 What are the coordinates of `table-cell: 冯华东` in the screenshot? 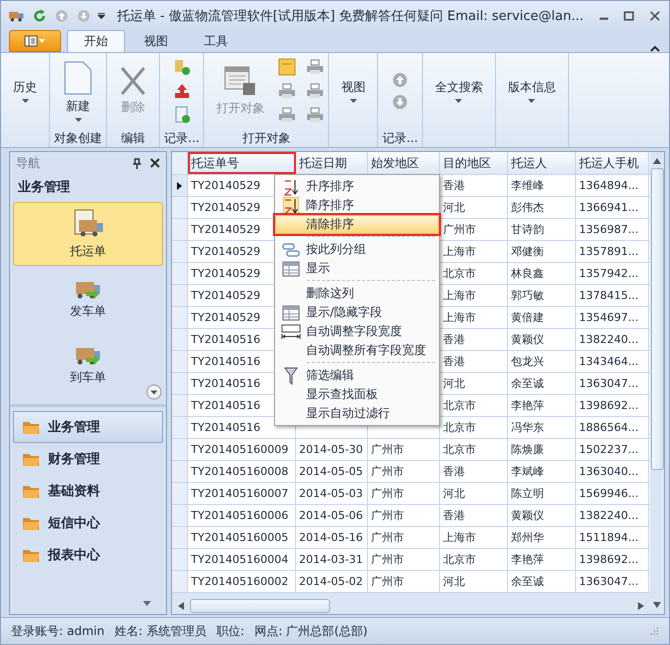 It's located at (527, 427).